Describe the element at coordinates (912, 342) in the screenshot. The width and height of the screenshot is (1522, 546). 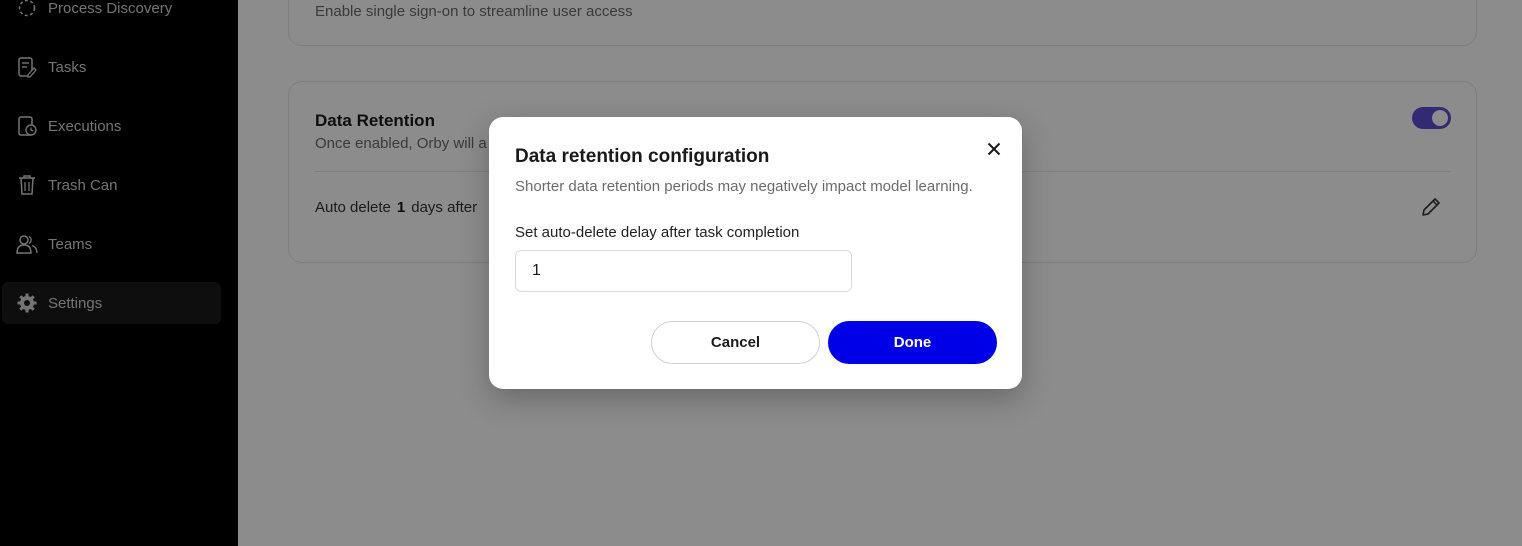
I see `done-button: Done` at that location.